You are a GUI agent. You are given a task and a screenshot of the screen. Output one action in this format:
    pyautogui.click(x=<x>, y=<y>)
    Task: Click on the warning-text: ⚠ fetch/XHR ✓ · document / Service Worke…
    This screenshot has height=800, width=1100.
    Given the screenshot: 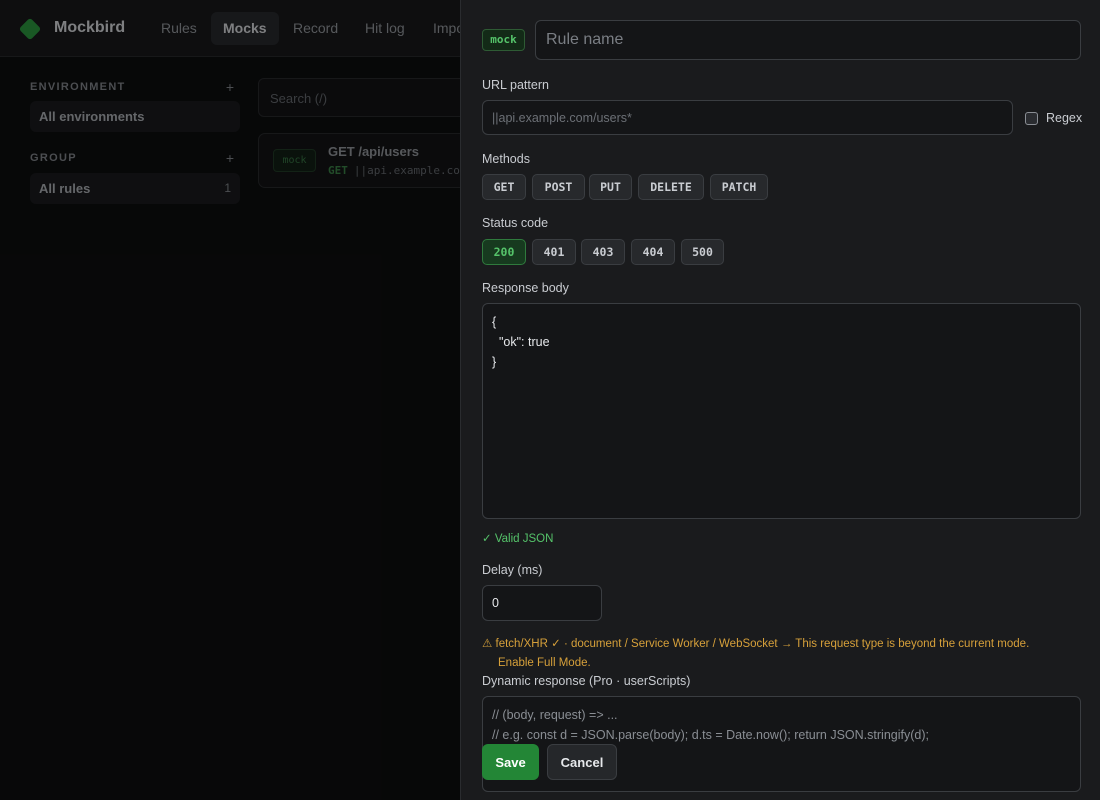 What is the action you would take?
    pyautogui.click(x=756, y=644)
    